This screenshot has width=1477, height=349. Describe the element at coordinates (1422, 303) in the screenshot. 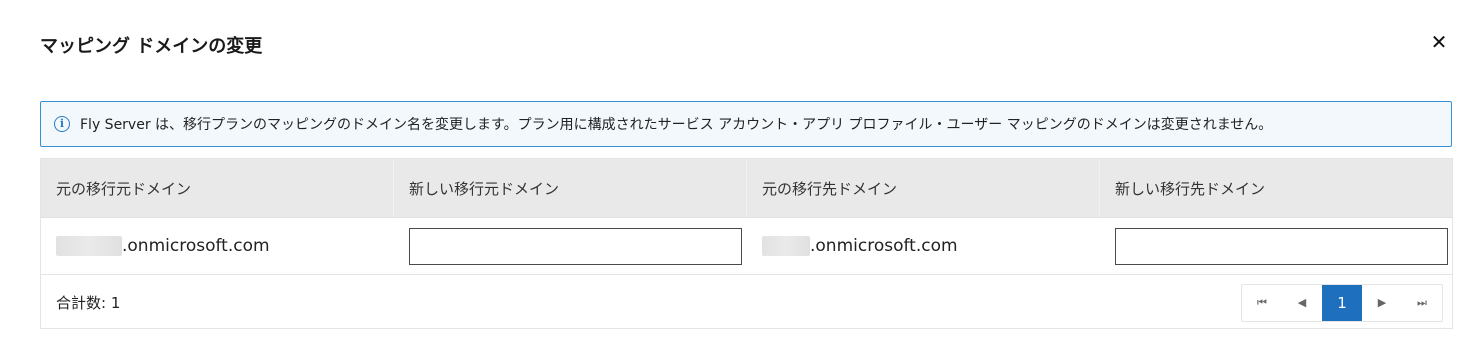

I see `last-page-icon: ⏭` at that location.